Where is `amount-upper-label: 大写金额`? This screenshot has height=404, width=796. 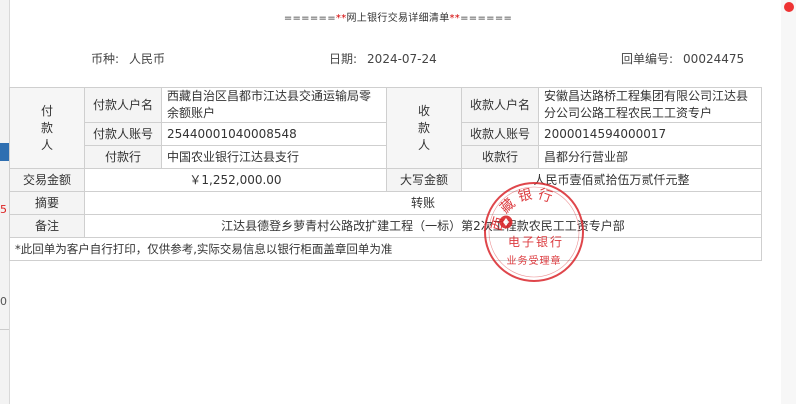
amount-upper-label: 大写金额 is located at coordinates (424, 180).